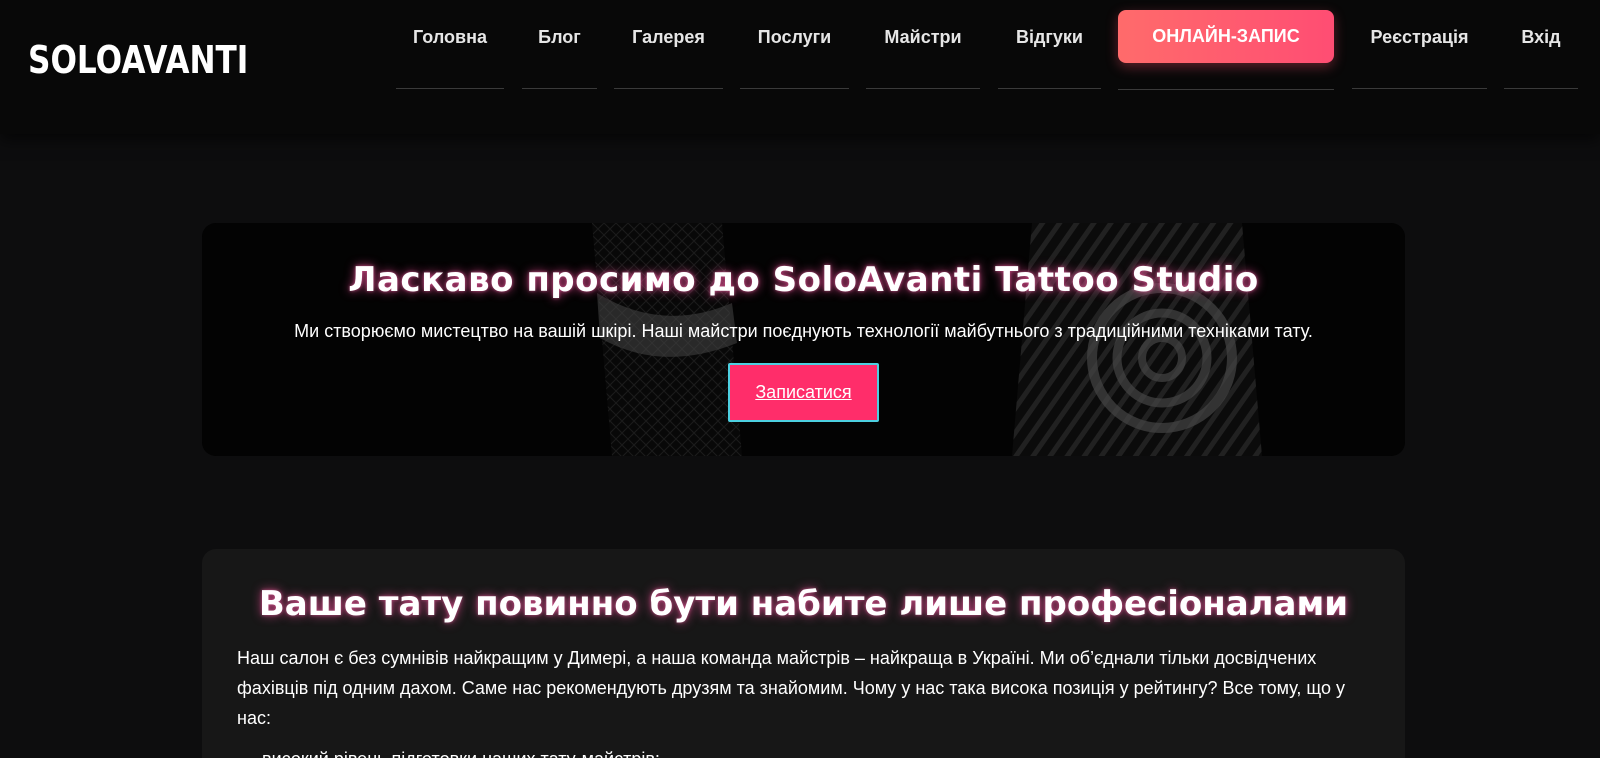  I want to click on nav-item-masters: Майстри, so click(923, 44).